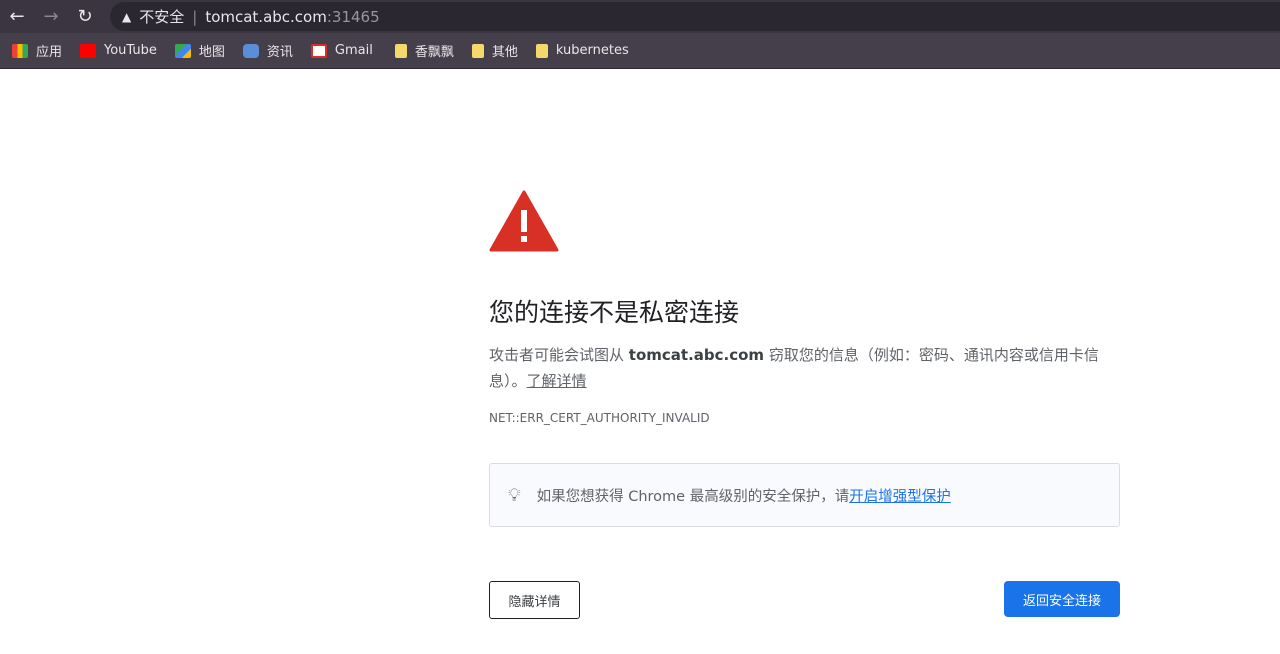  What do you see at coordinates (504, 52) in the screenshot?
I see `bookmark-label: 其他` at bounding box center [504, 52].